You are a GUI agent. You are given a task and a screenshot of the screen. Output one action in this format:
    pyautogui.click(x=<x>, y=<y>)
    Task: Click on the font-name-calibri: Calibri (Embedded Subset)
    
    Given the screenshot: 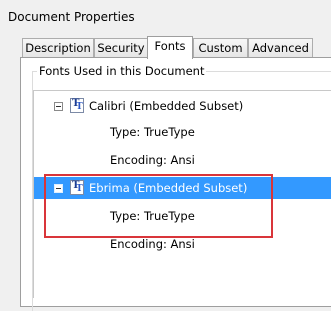 What is the action you would take?
    pyautogui.click(x=166, y=106)
    